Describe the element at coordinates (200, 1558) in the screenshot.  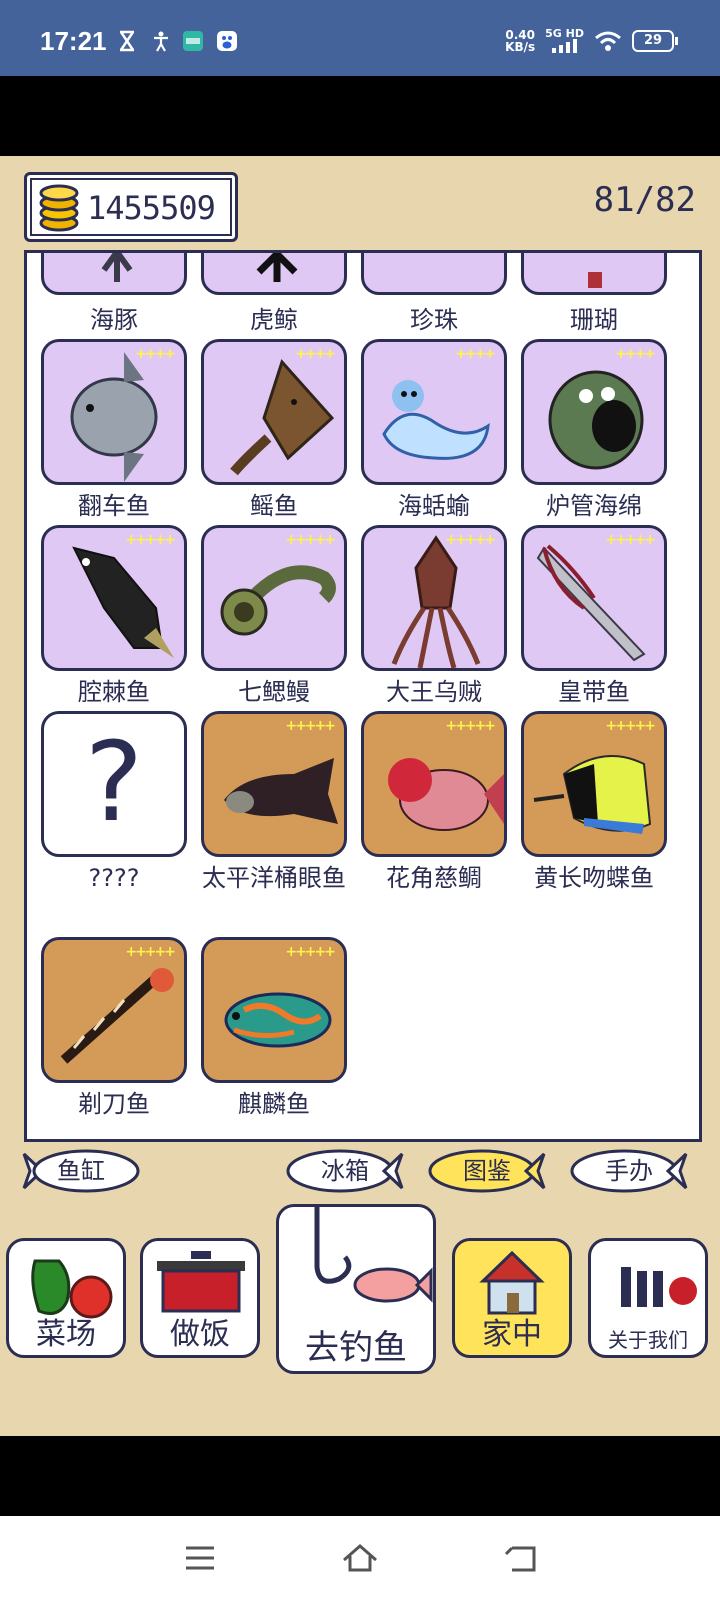
I see `menu-icon` at that location.